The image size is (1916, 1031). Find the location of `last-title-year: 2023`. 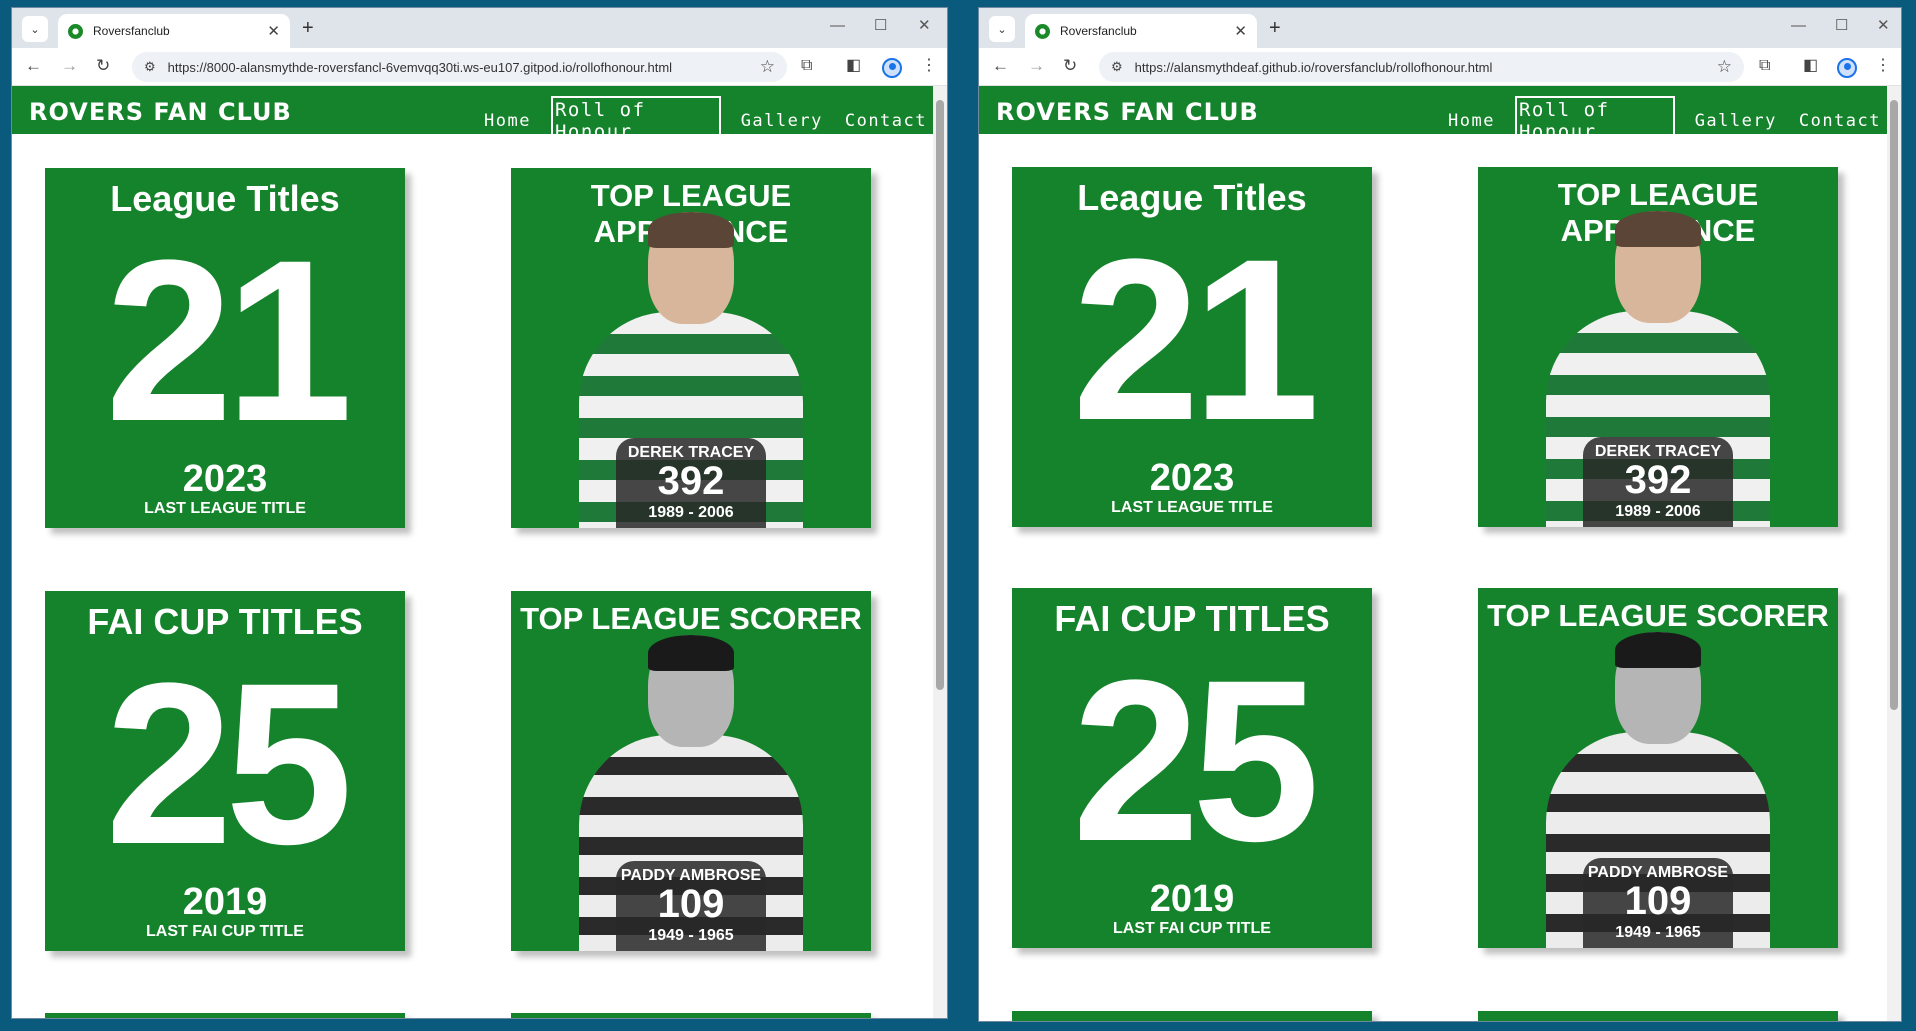

last-title-year: 2023 is located at coordinates (225, 479).